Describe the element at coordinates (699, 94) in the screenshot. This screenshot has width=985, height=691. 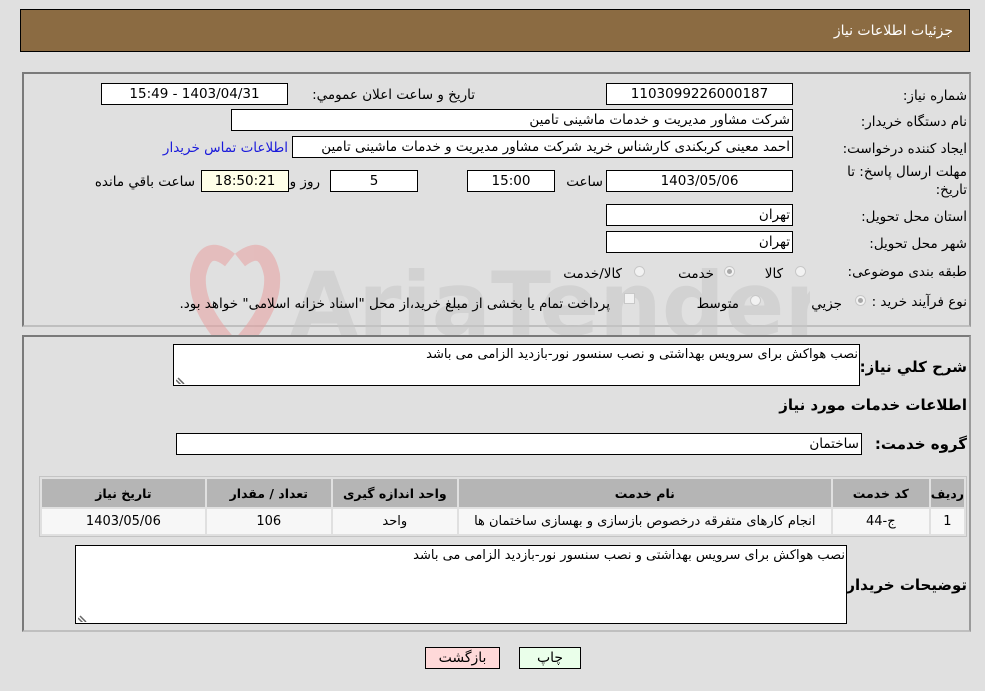
I see `need-number-field: 1103099226000187` at that location.